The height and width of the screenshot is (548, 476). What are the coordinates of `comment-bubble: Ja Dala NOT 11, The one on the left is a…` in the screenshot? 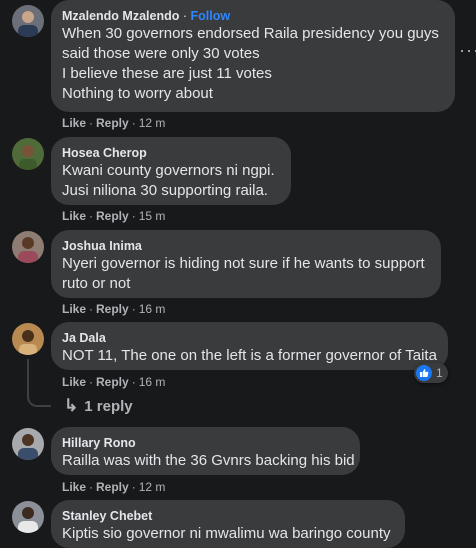 It's located at (249, 346).